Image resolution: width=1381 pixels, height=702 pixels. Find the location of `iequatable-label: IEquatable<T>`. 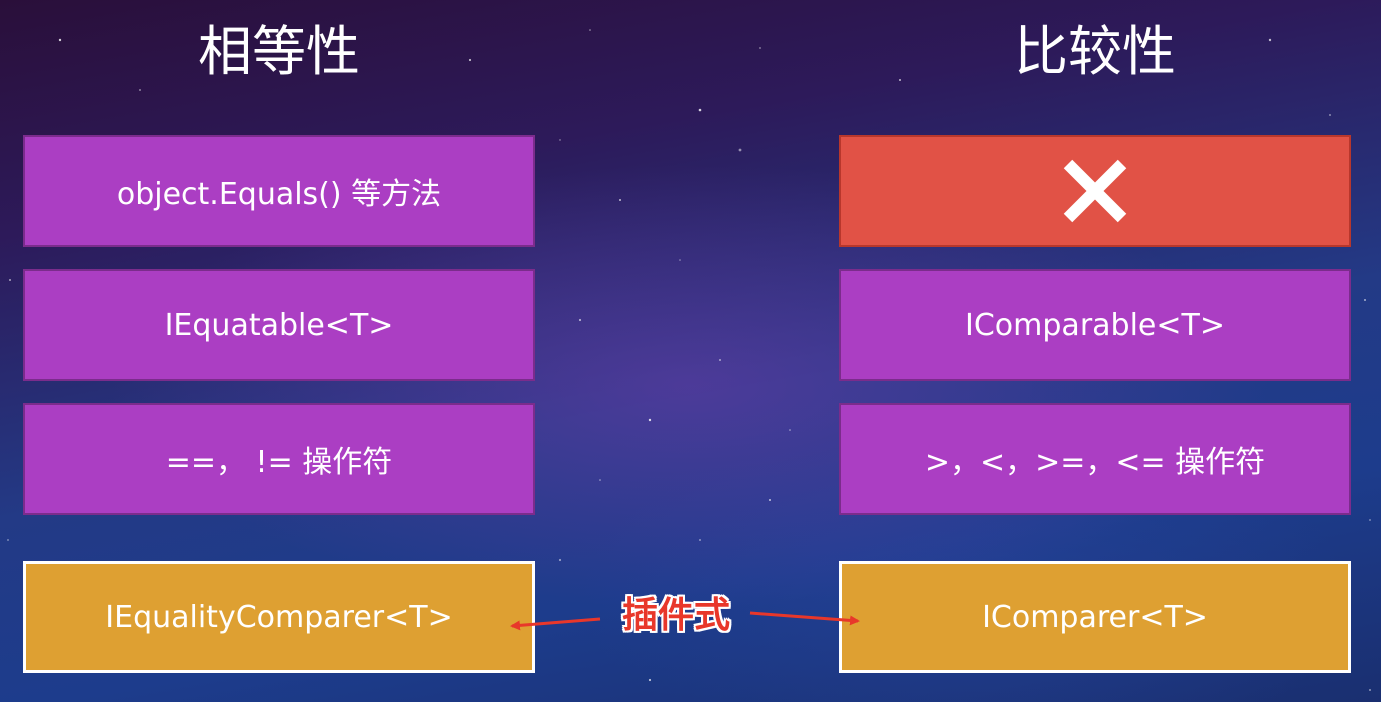

iequatable-label: IEquatable<T> is located at coordinates (279, 325).